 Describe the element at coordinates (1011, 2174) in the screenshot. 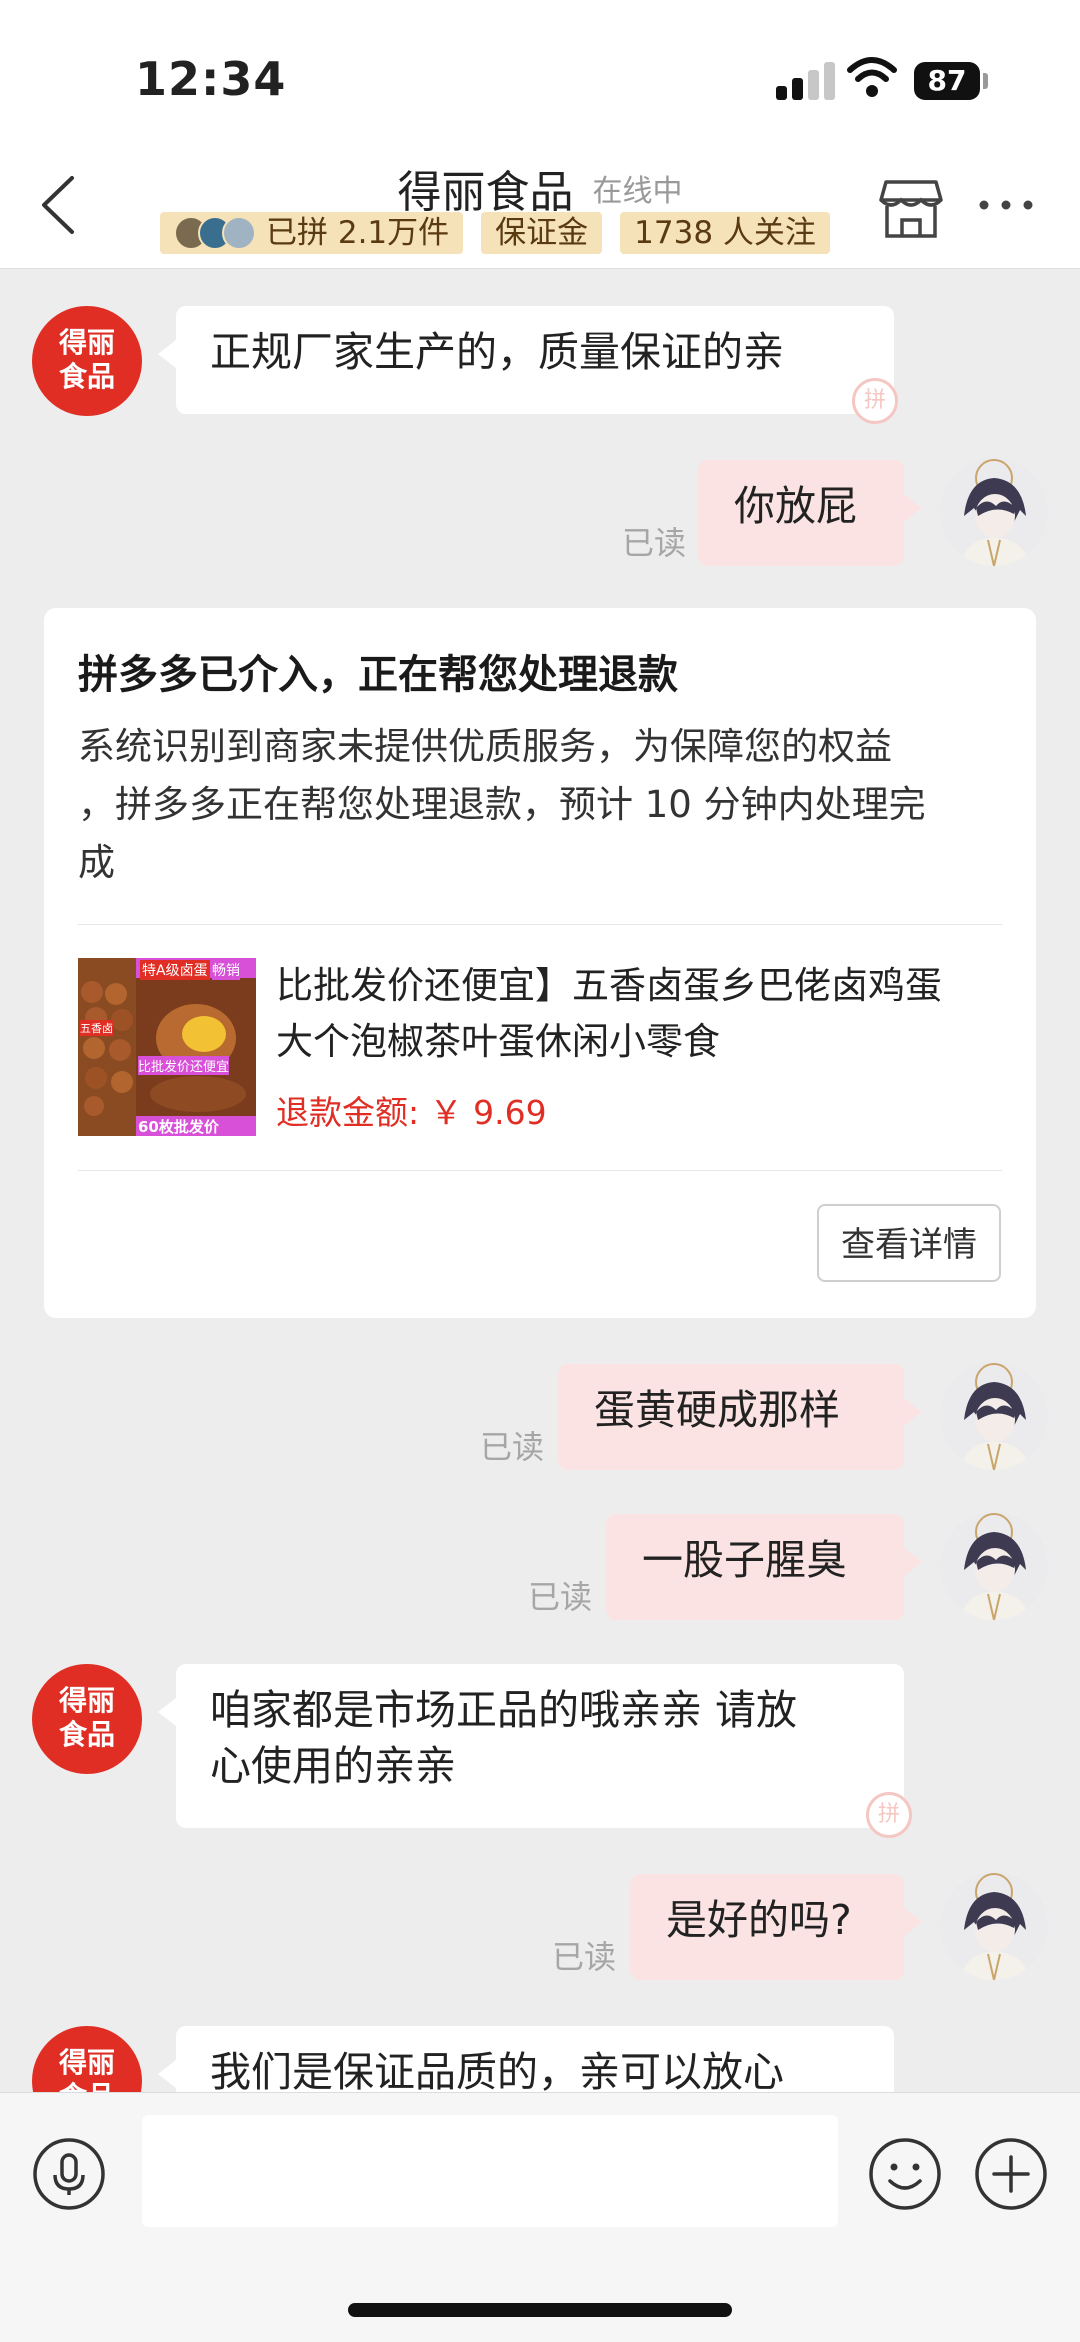

I see `plus-icon` at that location.